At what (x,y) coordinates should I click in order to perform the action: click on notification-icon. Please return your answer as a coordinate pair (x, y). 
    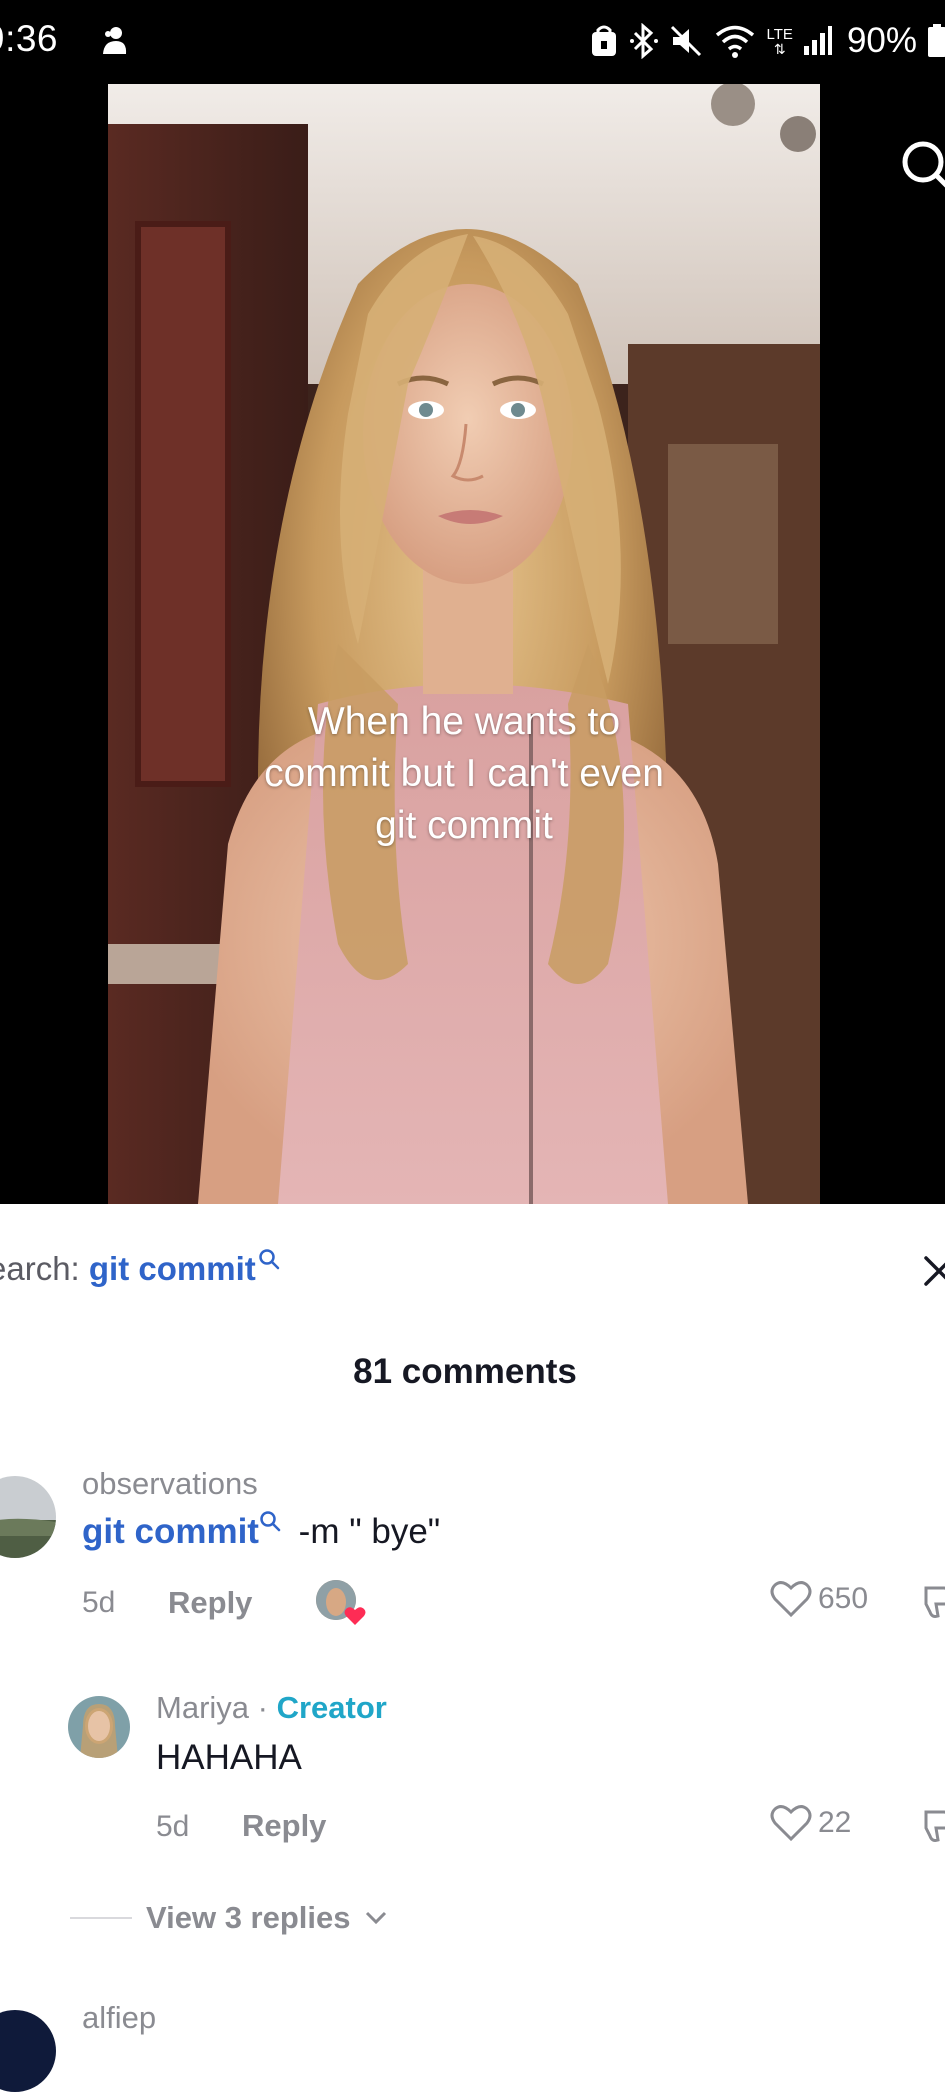
    Looking at the image, I should click on (115, 40).